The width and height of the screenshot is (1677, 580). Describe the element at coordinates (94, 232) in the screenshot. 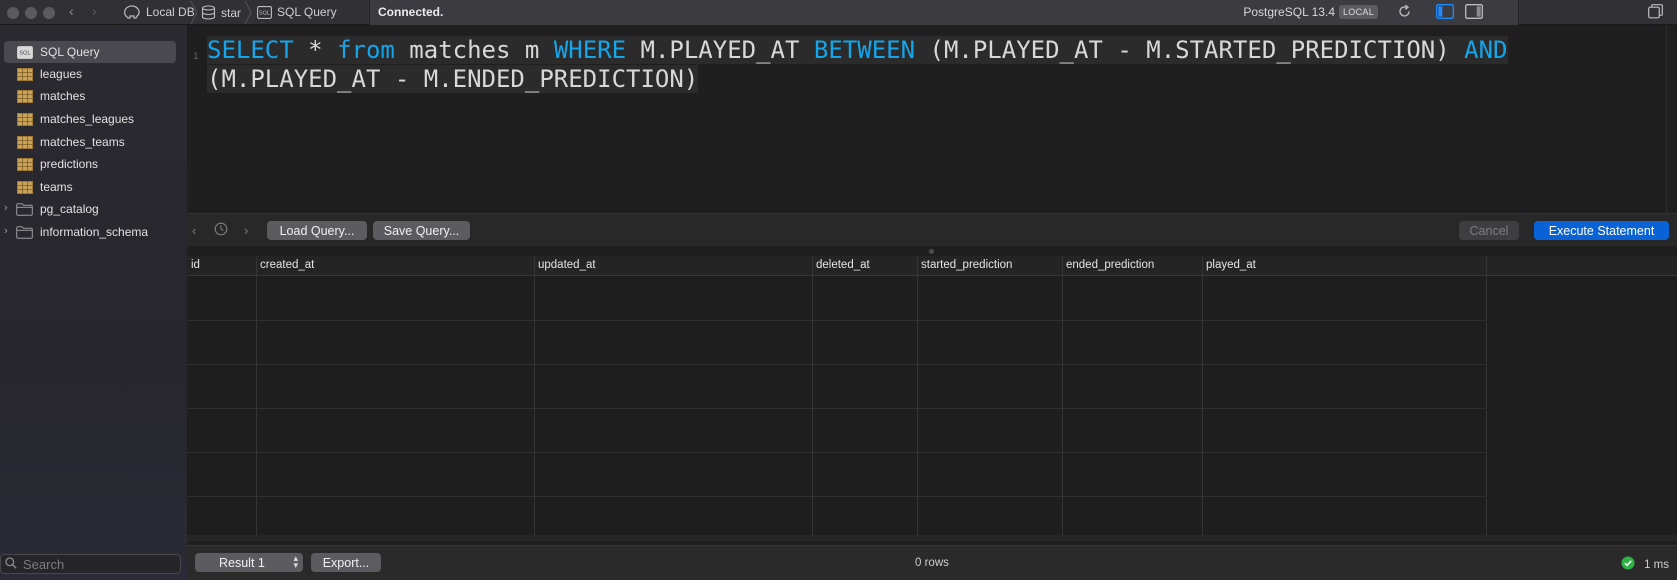

I see `sidebar-item-label: information_schema` at that location.